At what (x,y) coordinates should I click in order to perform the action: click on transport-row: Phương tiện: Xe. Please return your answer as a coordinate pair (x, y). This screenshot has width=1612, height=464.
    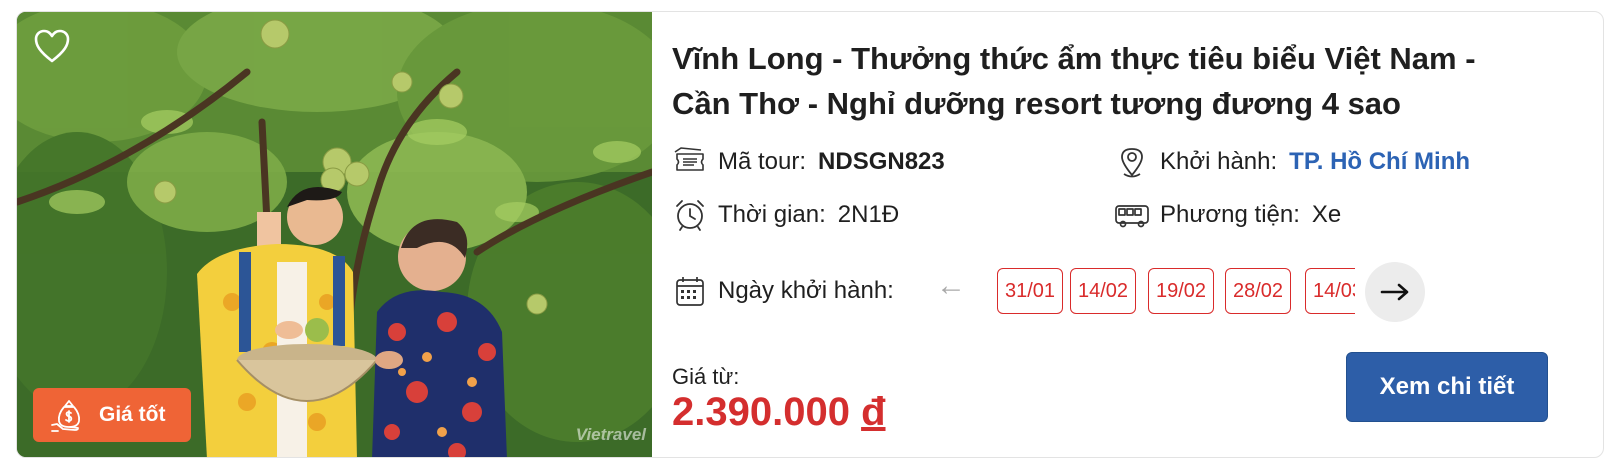
    Looking at the image, I should click on (1227, 215).